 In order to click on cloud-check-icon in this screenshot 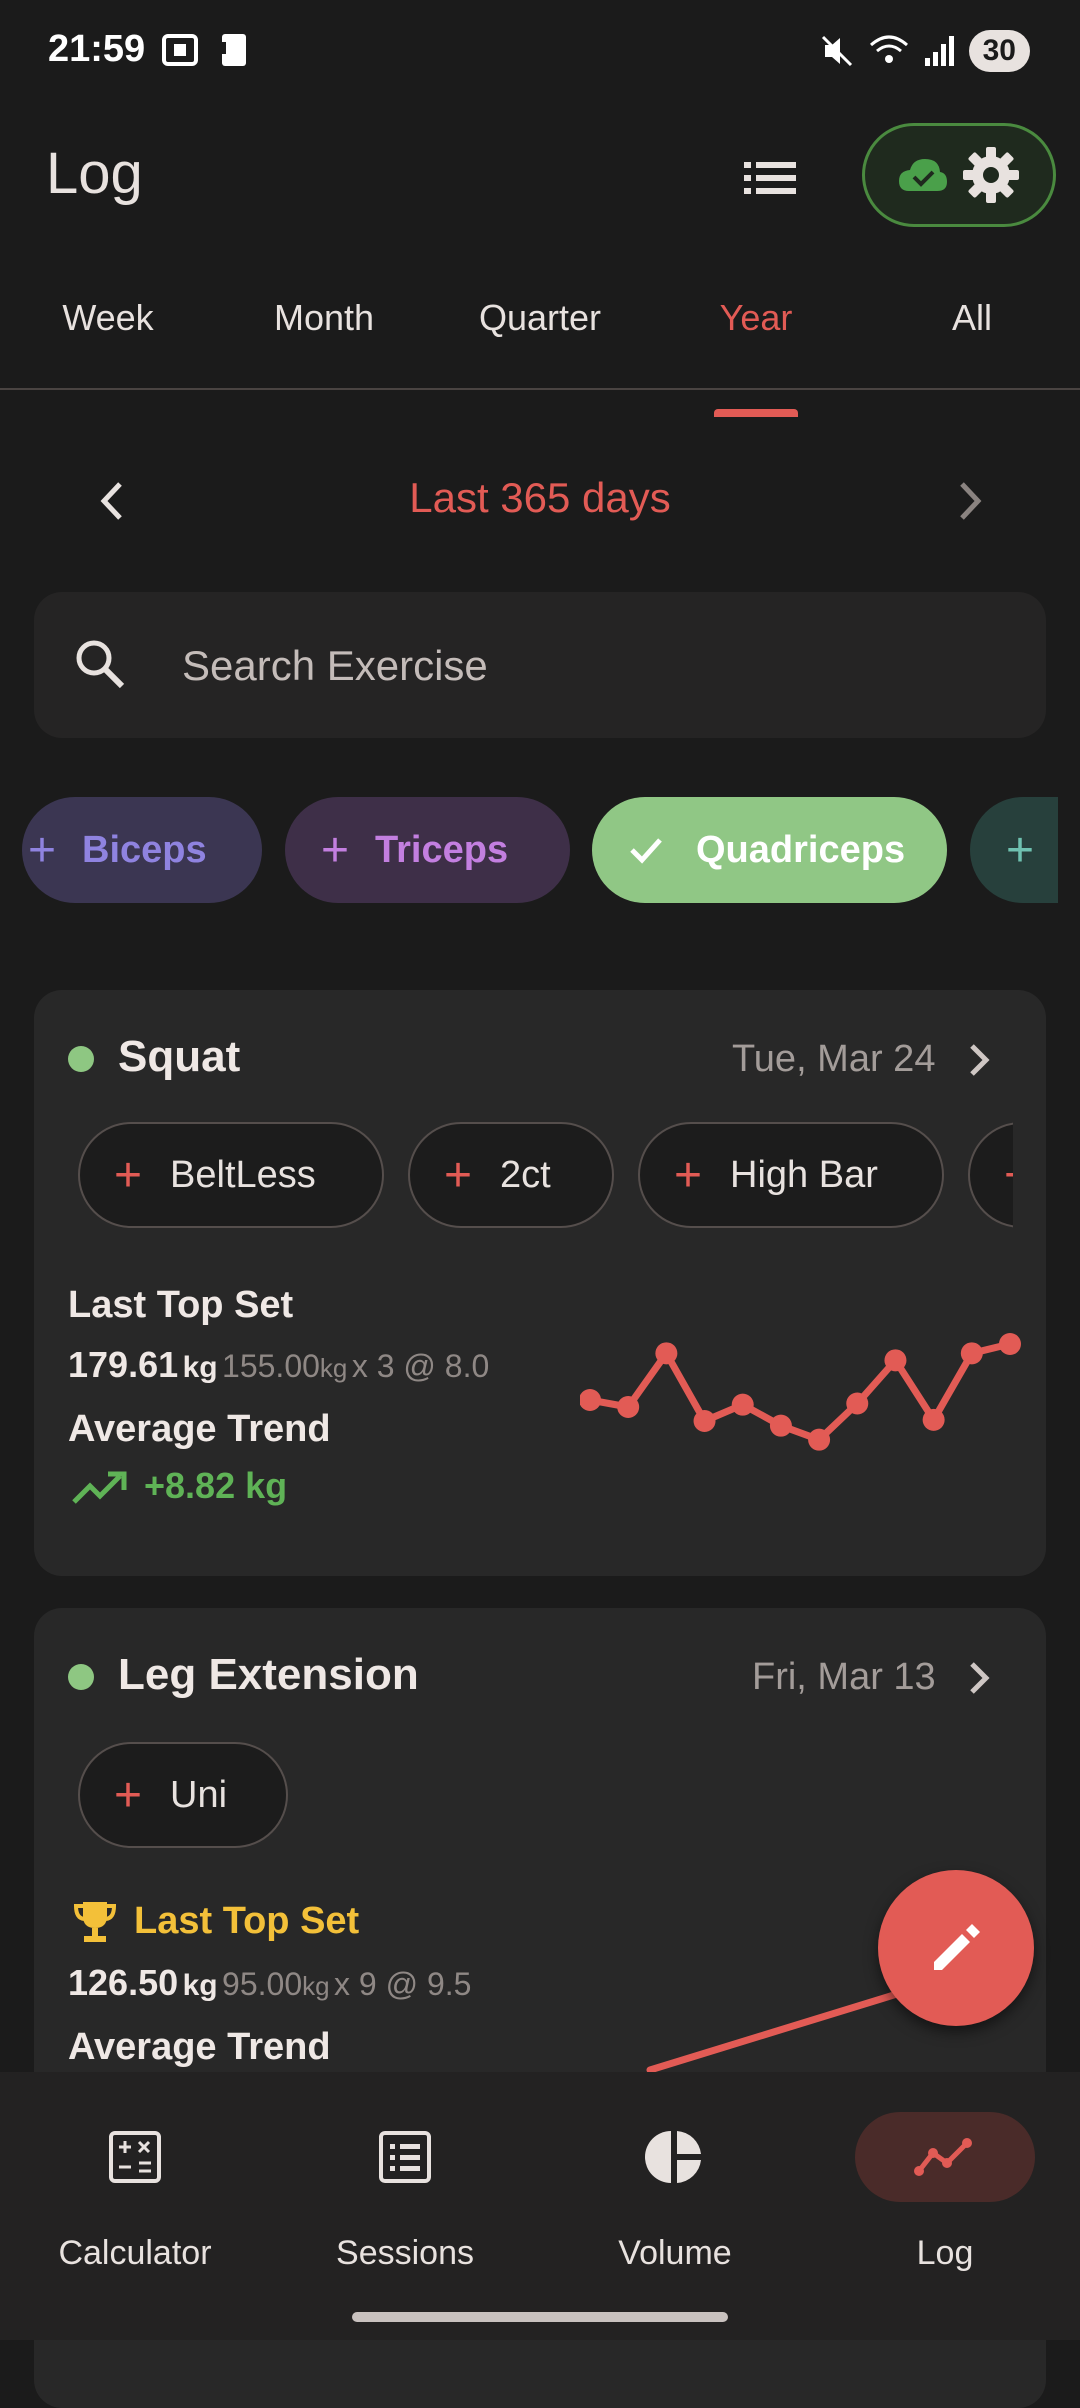, I will do `click(923, 175)`.